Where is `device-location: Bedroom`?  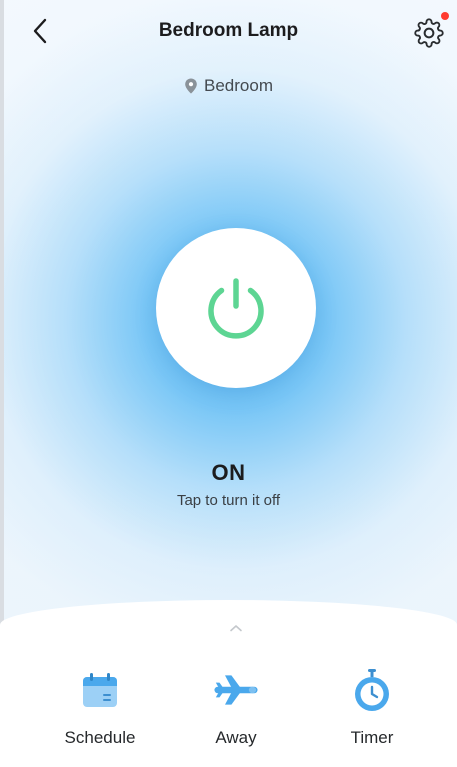 device-location: Bedroom is located at coordinates (228, 86).